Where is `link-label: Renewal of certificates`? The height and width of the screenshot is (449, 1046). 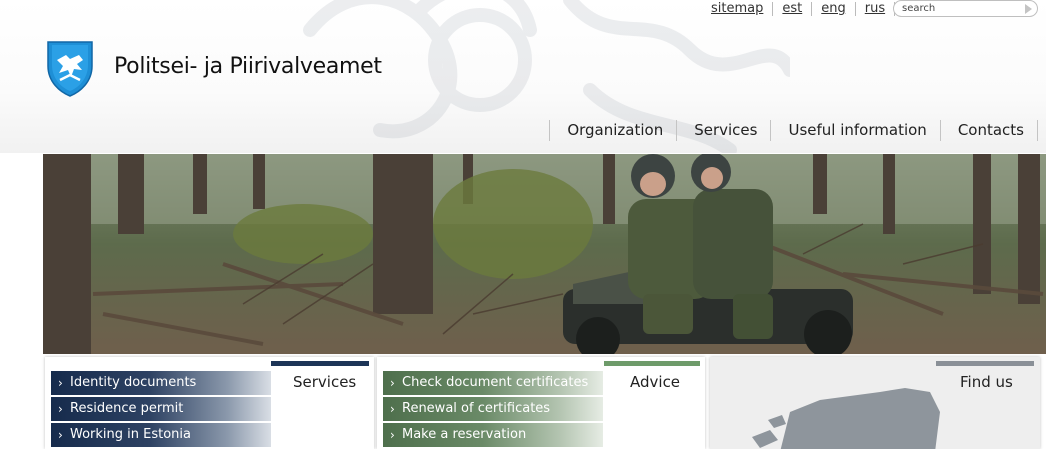
link-label: Renewal of certificates is located at coordinates (476, 408).